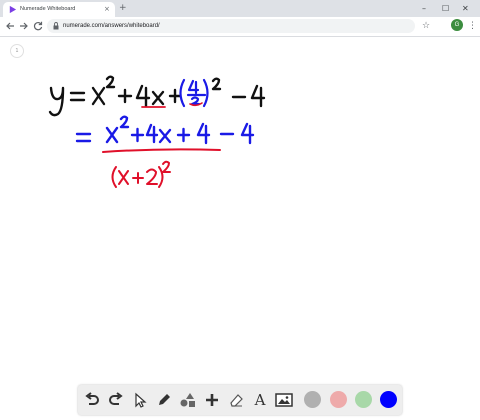  I want to click on pointer-icon, so click(140, 400).